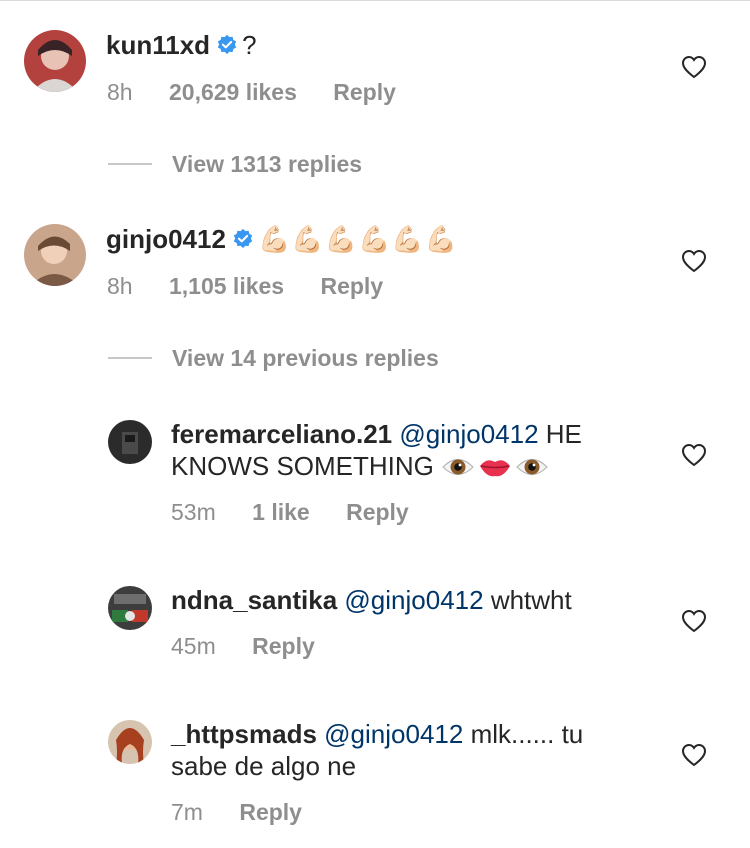  I want to click on comment-text: kun11xd?, so click(181, 45).